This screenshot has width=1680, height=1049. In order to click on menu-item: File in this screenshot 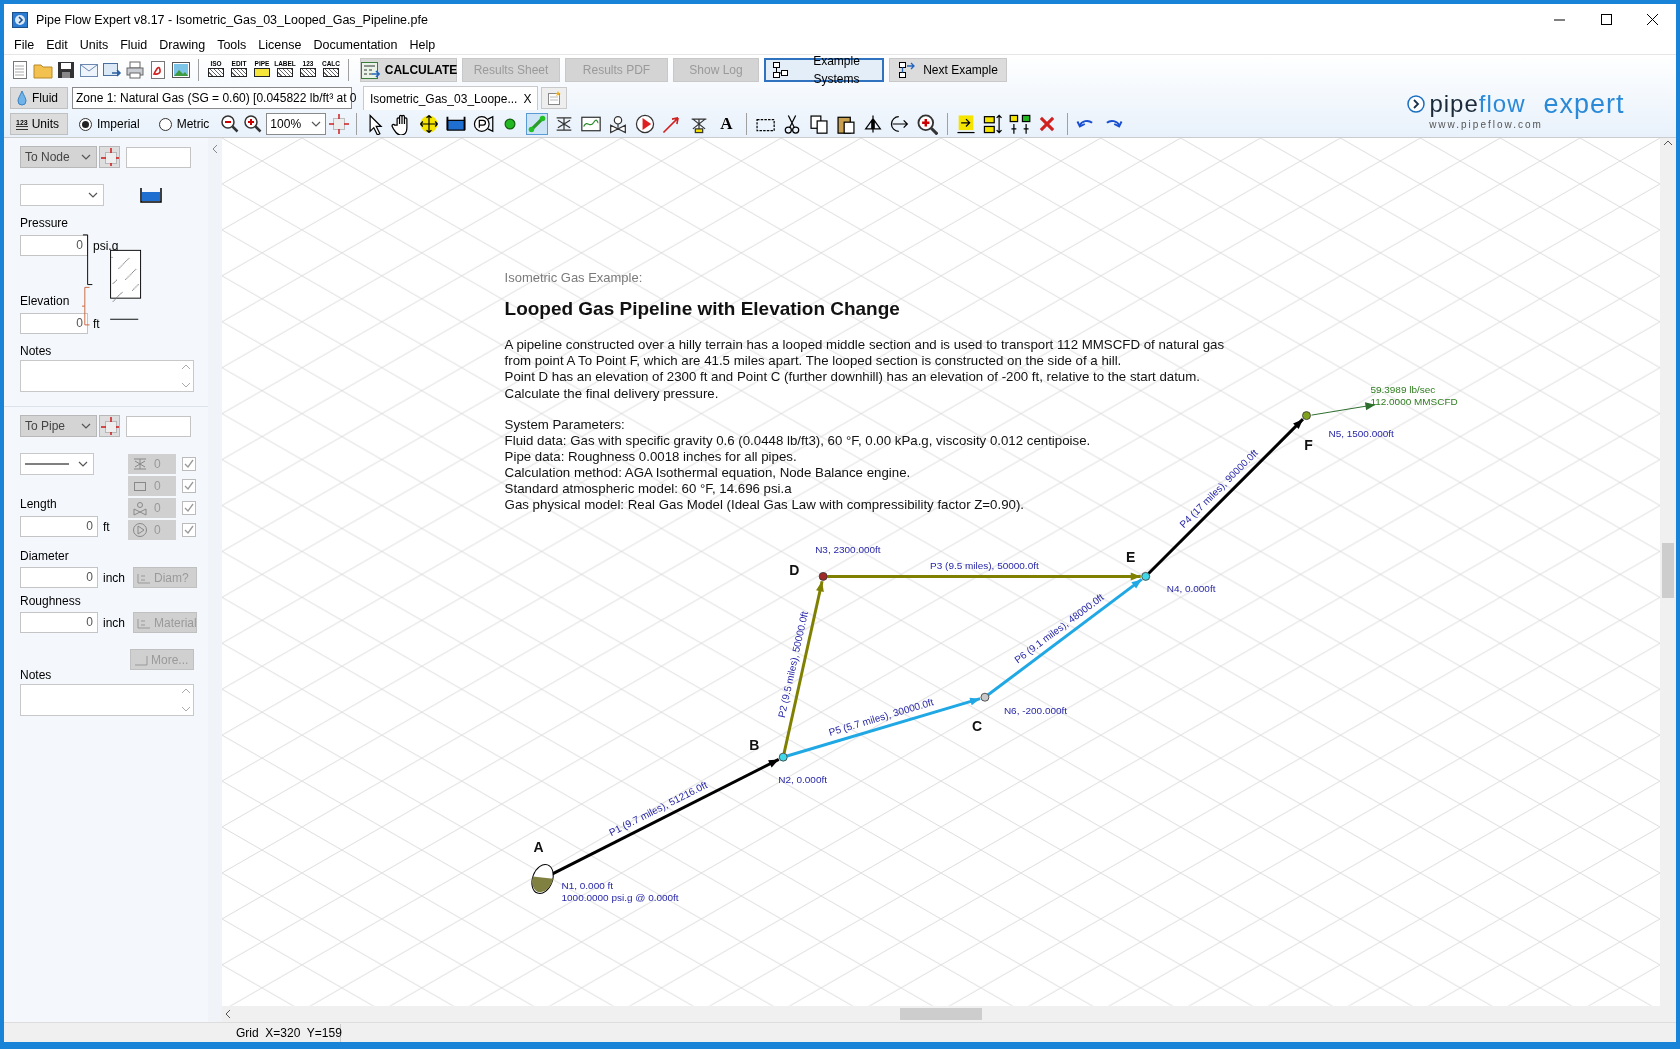, I will do `click(24, 45)`.